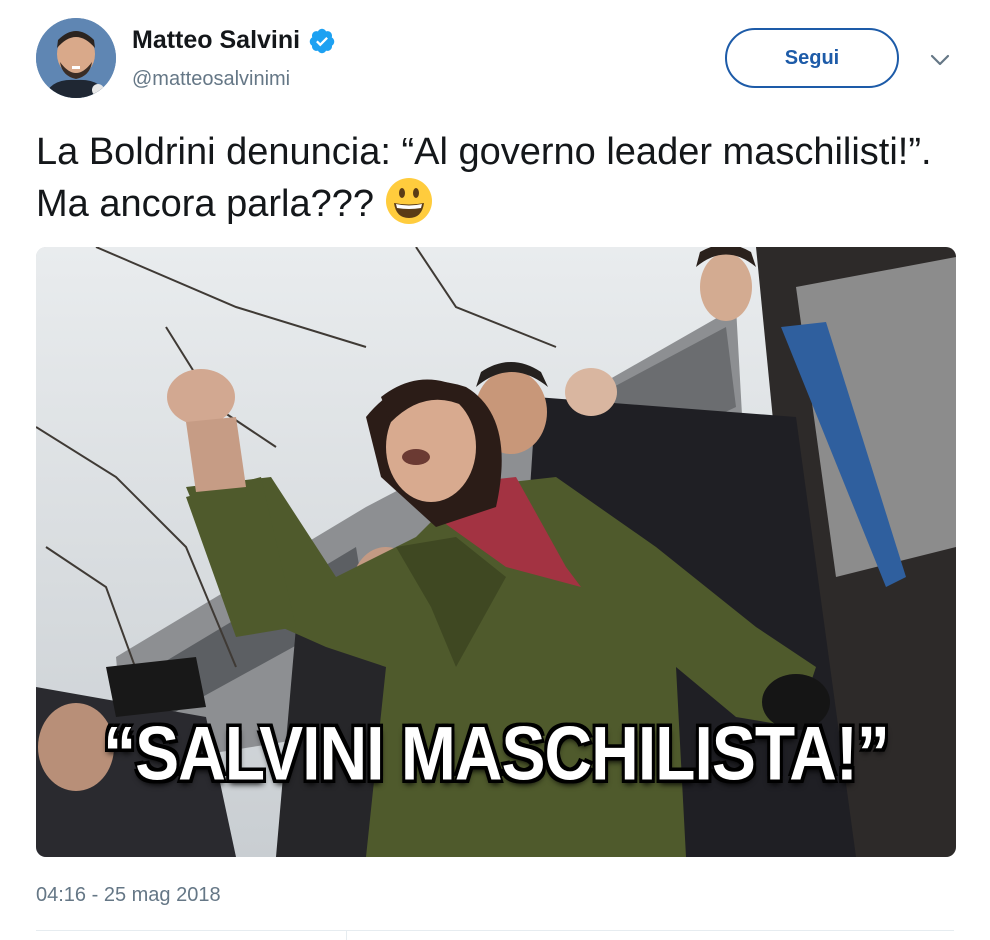 The height and width of the screenshot is (940, 990). What do you see at coordinates (346, 935) in the screenshot?
I see `footer-divider-tick` at bounding box center [346, 935].